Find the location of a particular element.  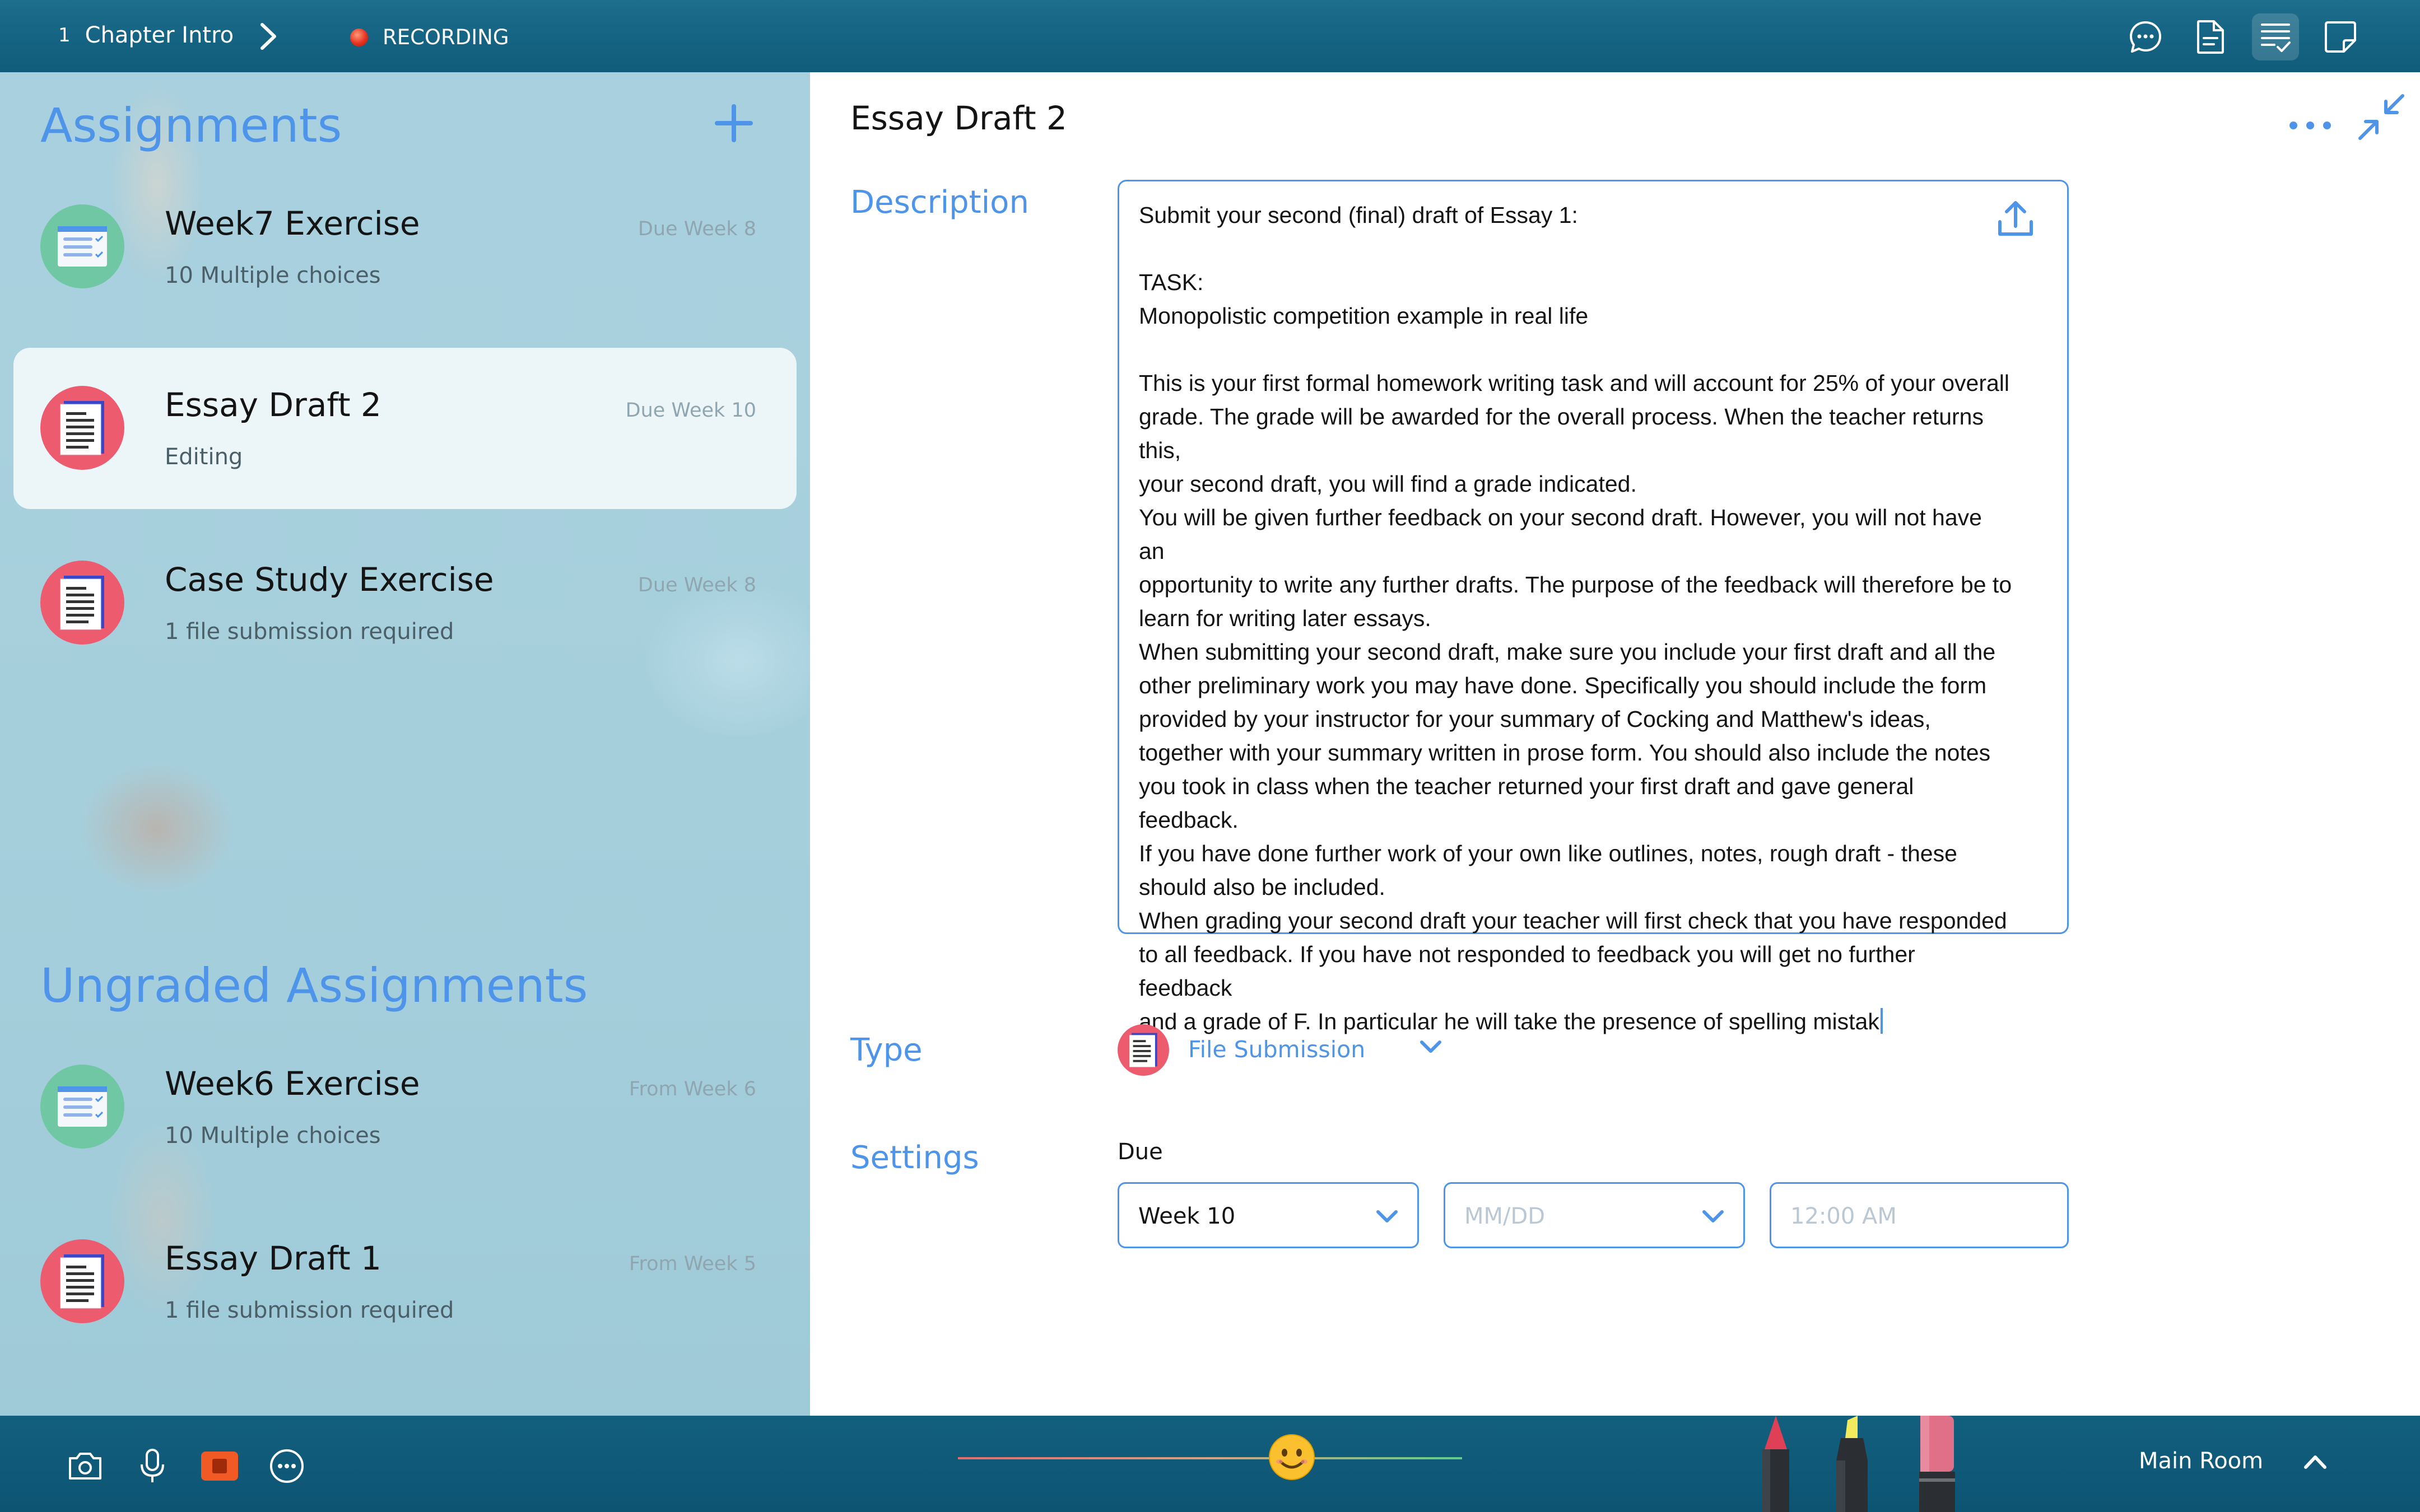

description-label: Description is located at coordinates (940, 203).